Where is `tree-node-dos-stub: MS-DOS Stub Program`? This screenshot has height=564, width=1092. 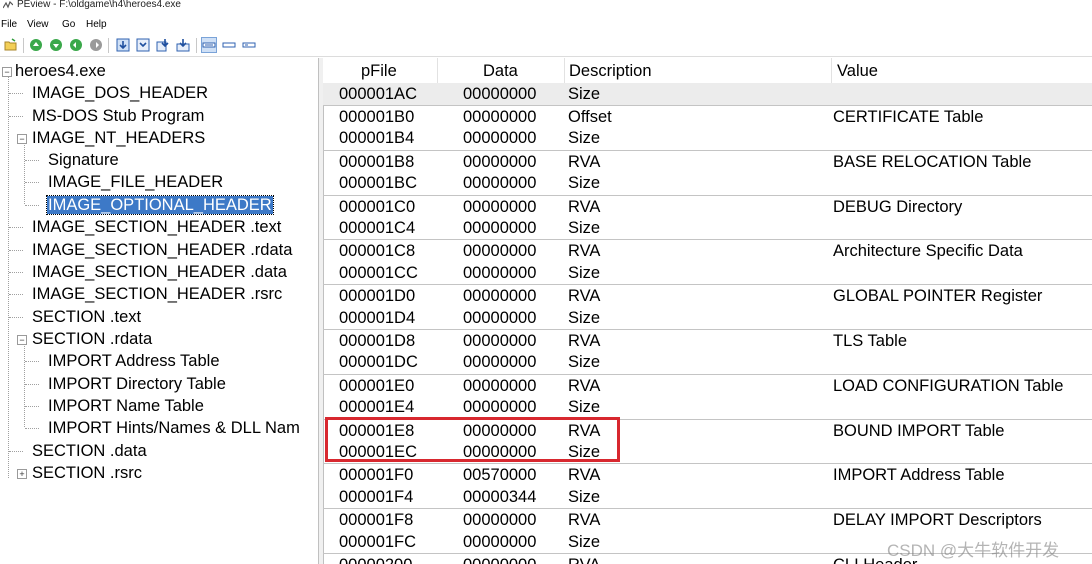
tree-node-dos-stub: MS-DOS Stub Program is located at coordinates (107, 116).